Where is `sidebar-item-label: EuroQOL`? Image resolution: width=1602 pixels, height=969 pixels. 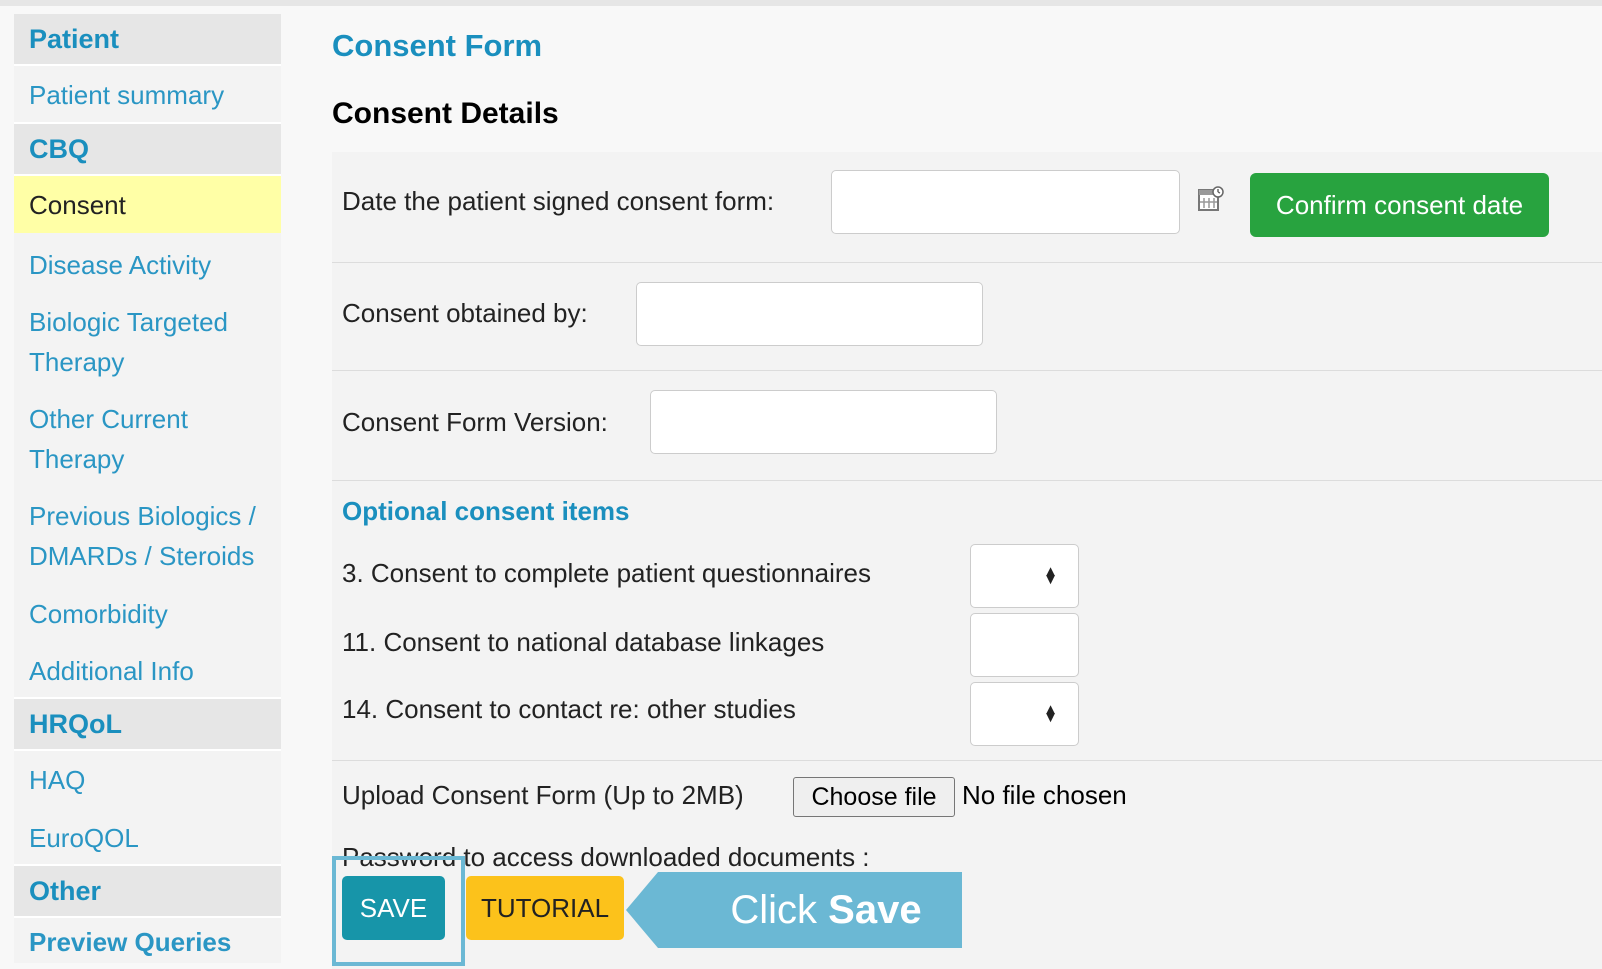
sidebar-item-label: EuroQOL is located at coordinates (84, 838).